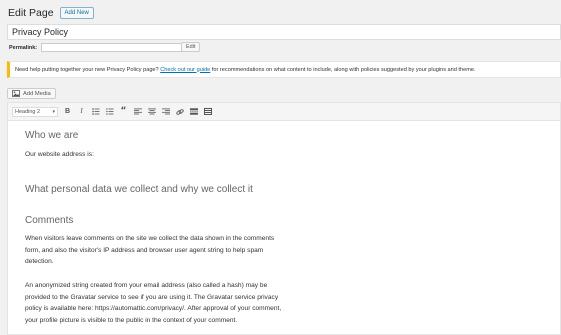 The height and width of the screenshot is (335, 561). Describe the element at coordinates (49, 220) in the screenshot. I see `heading-comments: Comments` at that location.